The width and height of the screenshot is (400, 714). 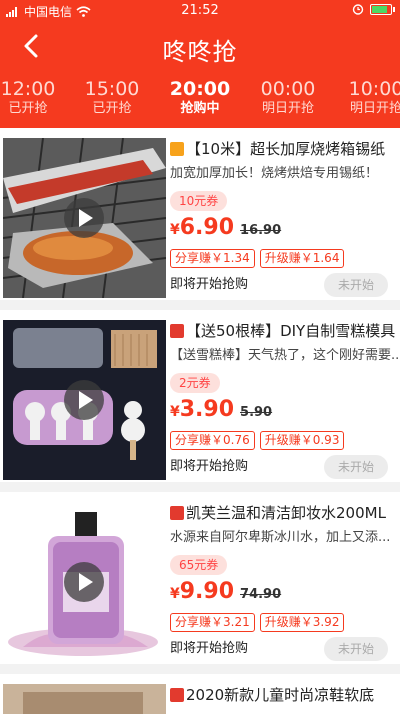 I want to click on product-title: 【送50根棒】DIY自制雪糕模具, so click(x=284, y=331).